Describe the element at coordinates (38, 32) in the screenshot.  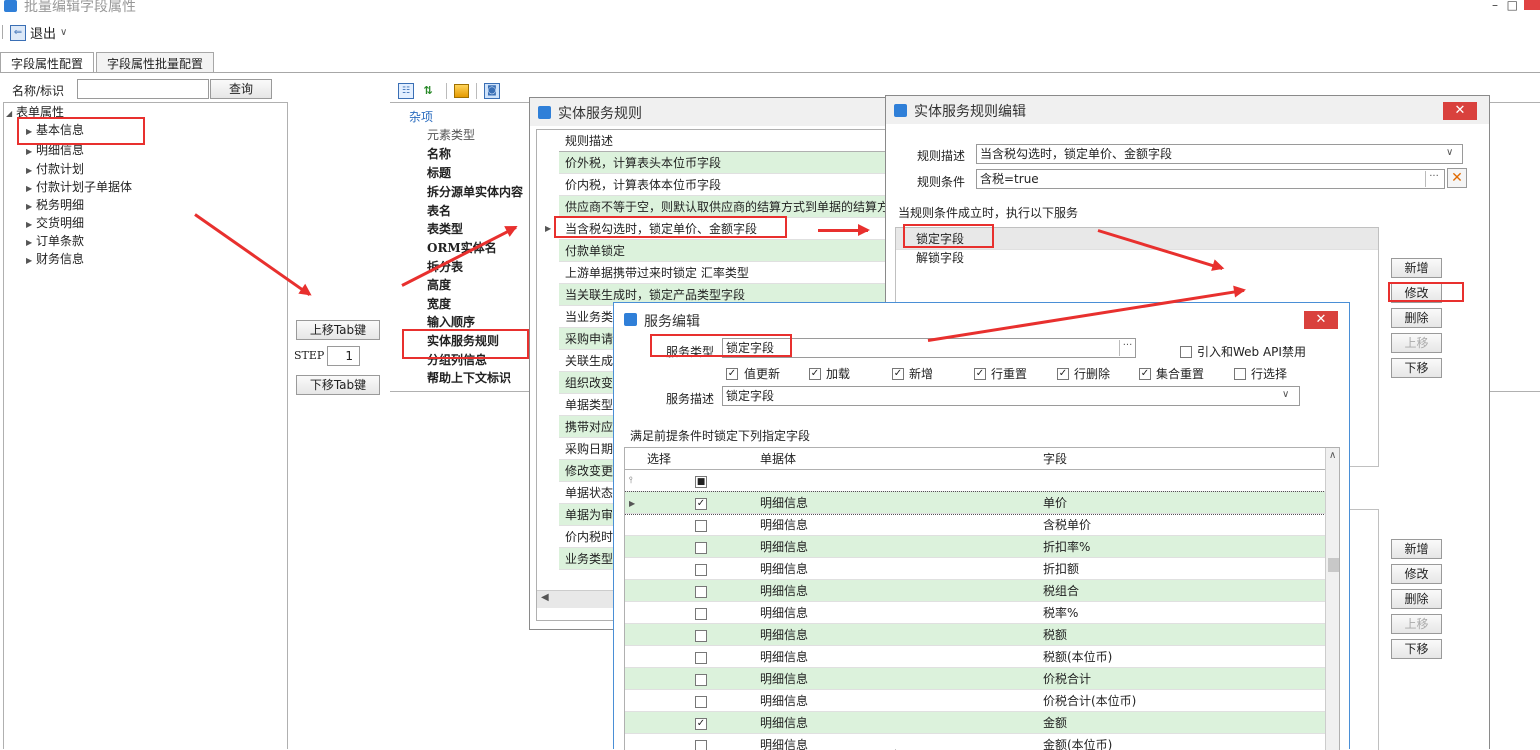
I see `exit-button: ⇐ 退出 ∨` at that location.